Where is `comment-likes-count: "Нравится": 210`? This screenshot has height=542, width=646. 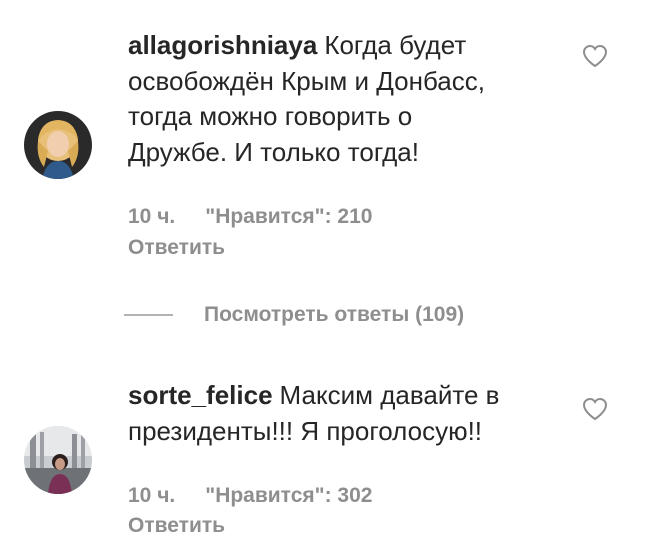 comment-likes-count: "Нравится": 210 is located at coordinates (288, 216).